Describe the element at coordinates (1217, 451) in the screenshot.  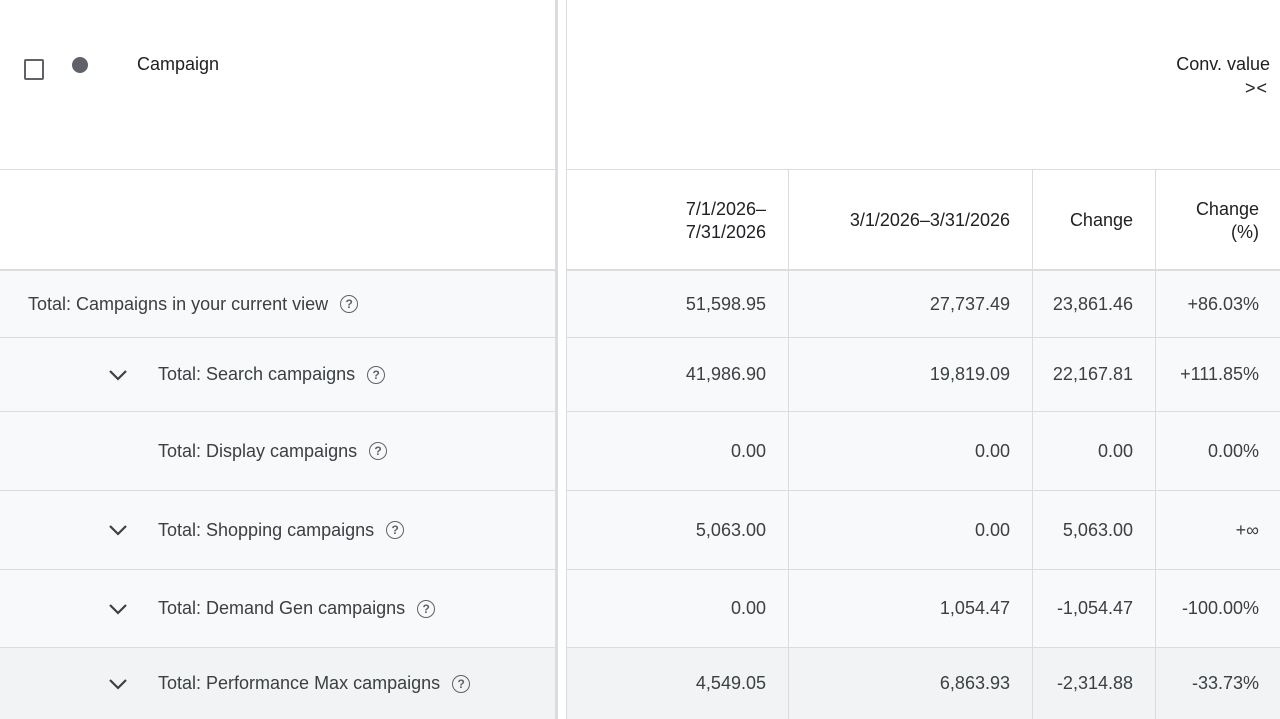
I see `cell-change-pct: 0.00%` at that location.